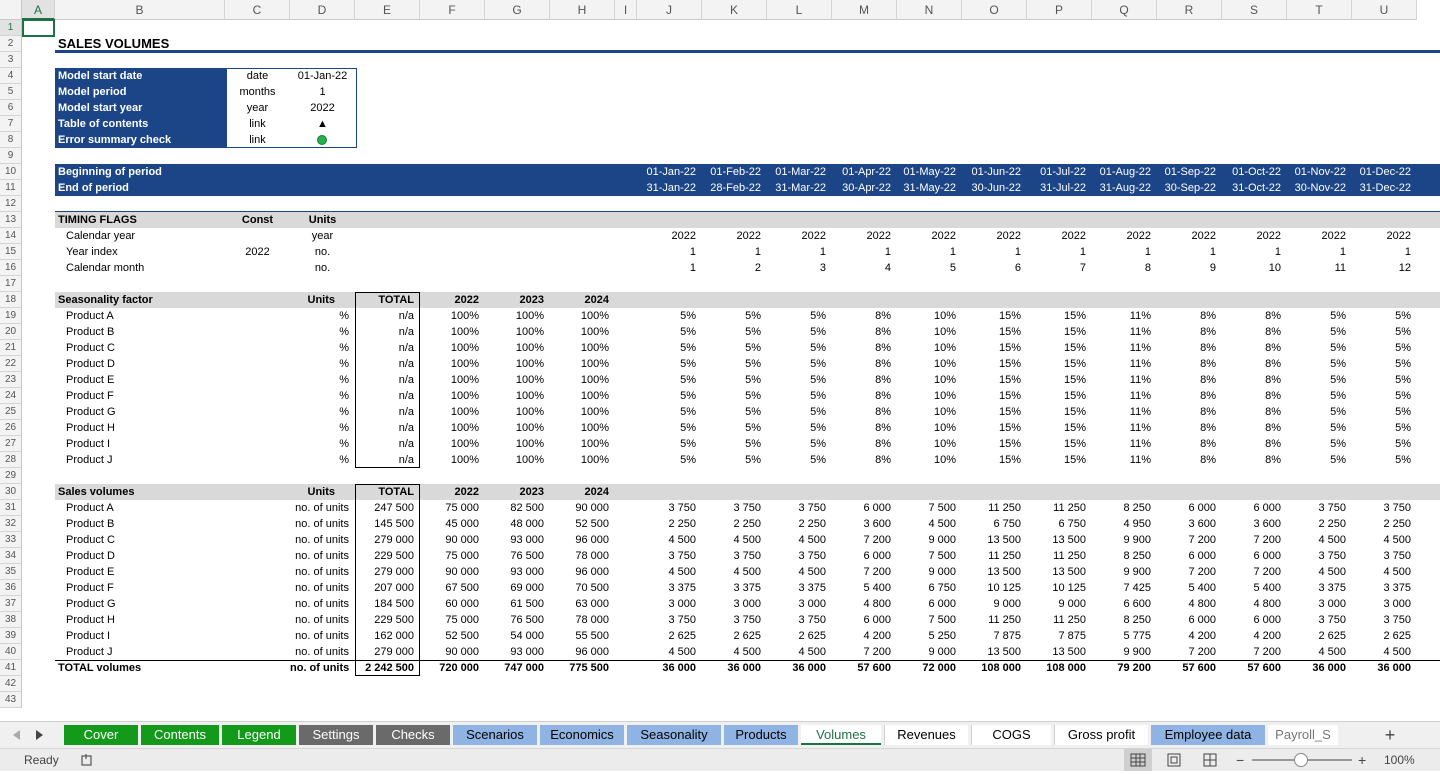 Image resolution: width=1440 pixels, height=774 pixels. What do you see at coordinates (257, 140) in the screenshot?
I see `info-unit: link` at bounding box center [257, 140].